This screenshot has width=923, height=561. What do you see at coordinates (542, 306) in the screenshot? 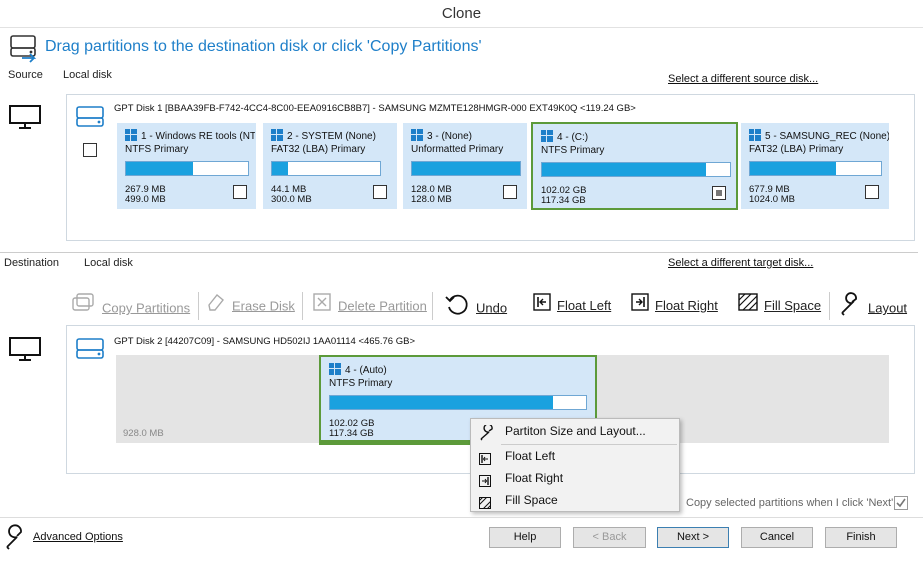
I see `float-left-icon` at bounding box center [542, 306].